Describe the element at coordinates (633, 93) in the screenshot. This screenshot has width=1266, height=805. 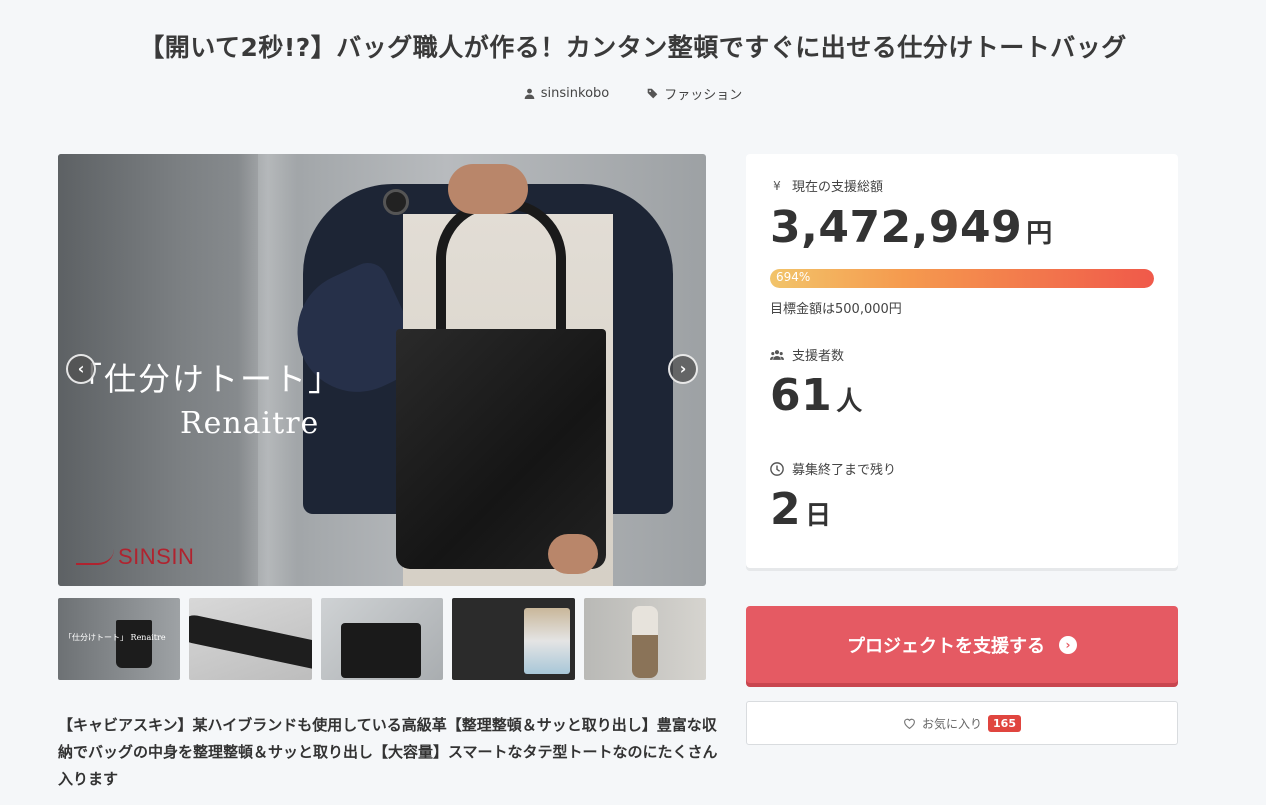
I see `project-meta: sinsinkobo ファッション` at that location.